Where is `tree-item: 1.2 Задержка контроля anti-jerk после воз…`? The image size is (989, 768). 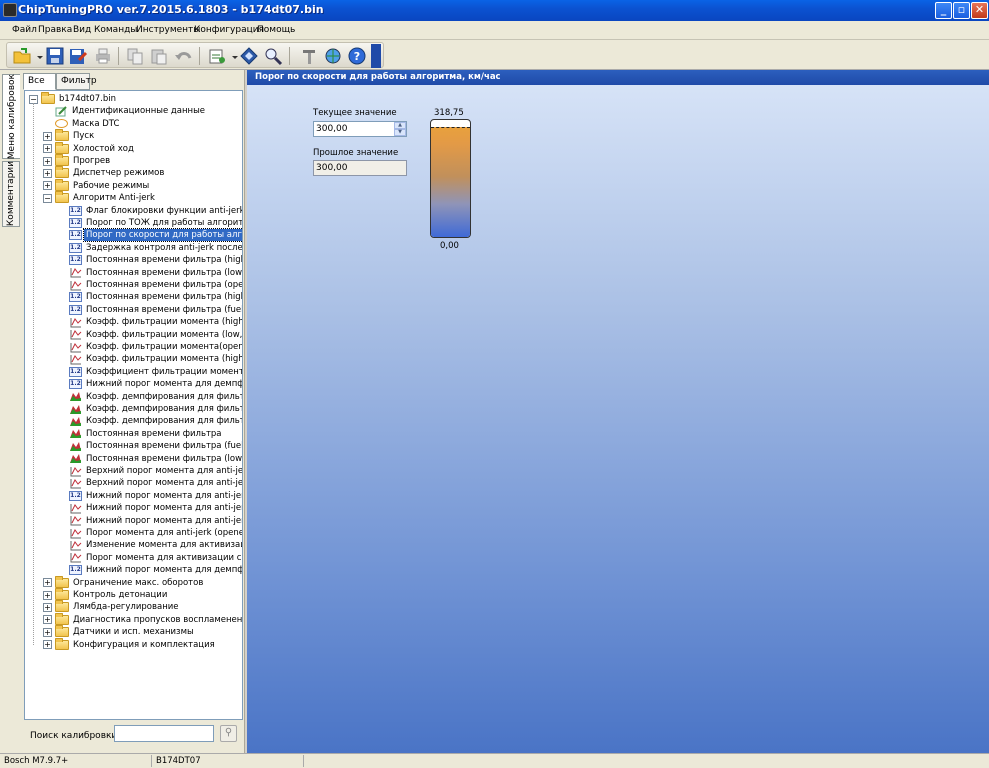
tree-item: 1.2 Задержка контроля anti-jerk после воз… is located at coordinates (155, 248).